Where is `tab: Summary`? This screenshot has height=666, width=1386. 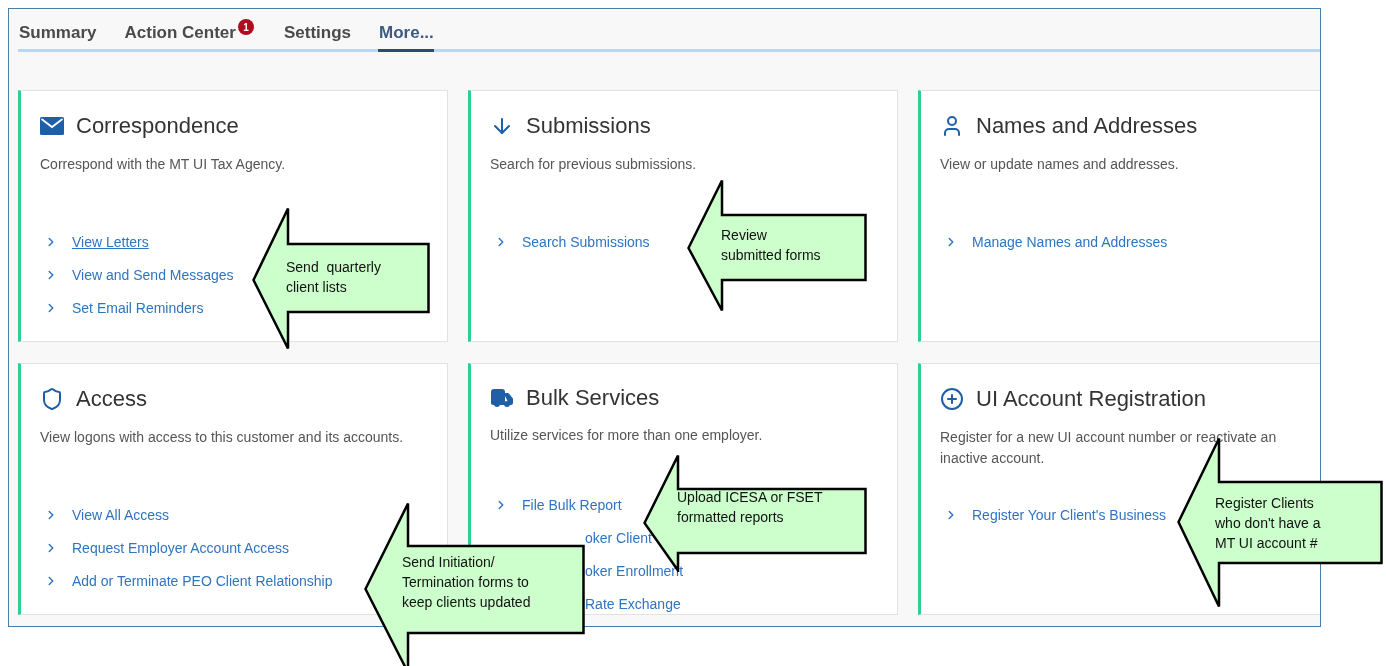 tab: Summary is located at coordinates (57, 37).